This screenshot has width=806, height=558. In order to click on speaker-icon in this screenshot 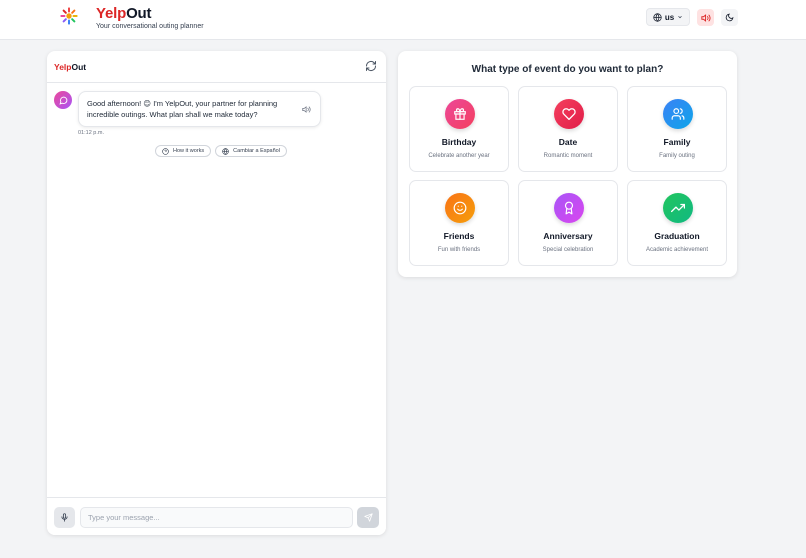, I will do `click(306, 109)`.